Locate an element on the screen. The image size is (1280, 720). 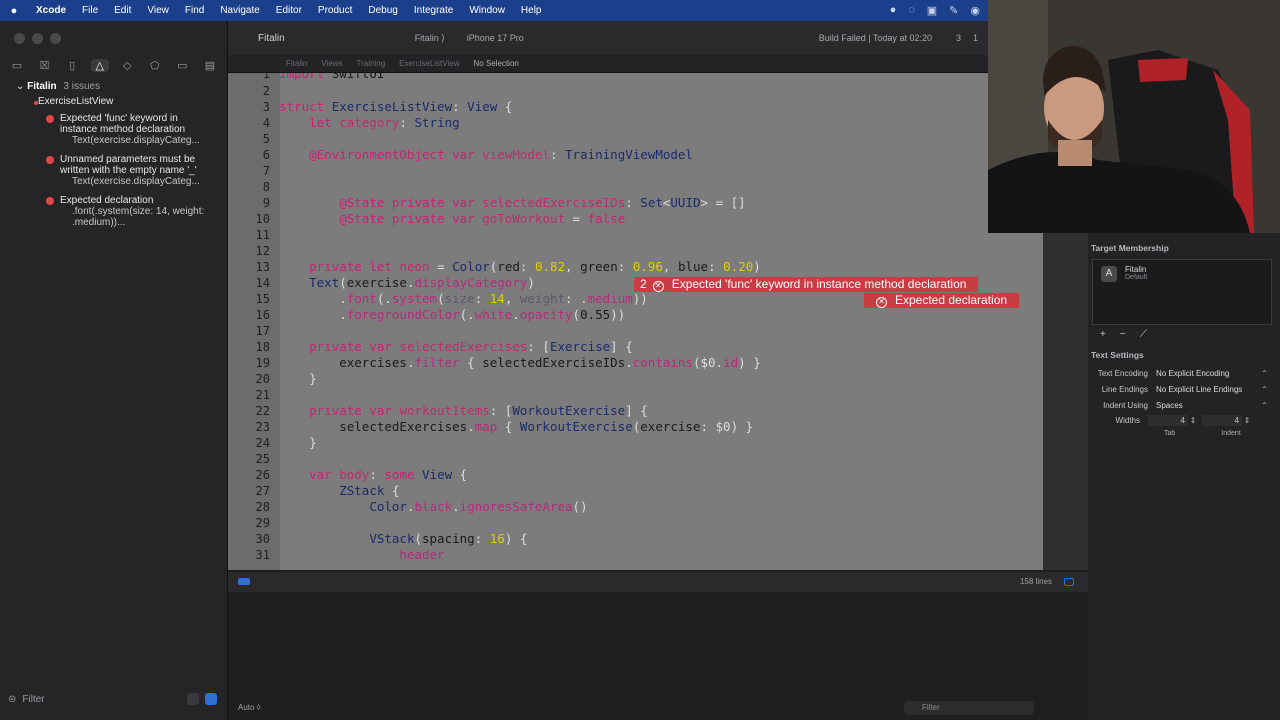
apple-menu-icon: ● is located at coordinates (14, 11).